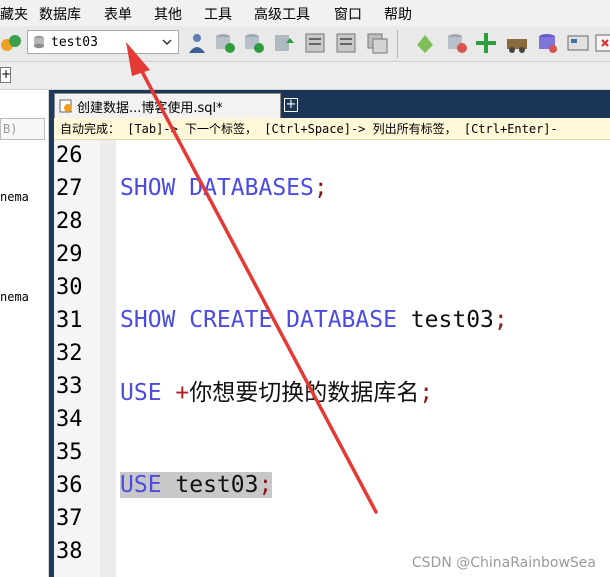 This screenshot has height=577, width=610. Describe the element at coordinates (398, 14) in the screenshot. I see `menu-help: 帮助` at that location.